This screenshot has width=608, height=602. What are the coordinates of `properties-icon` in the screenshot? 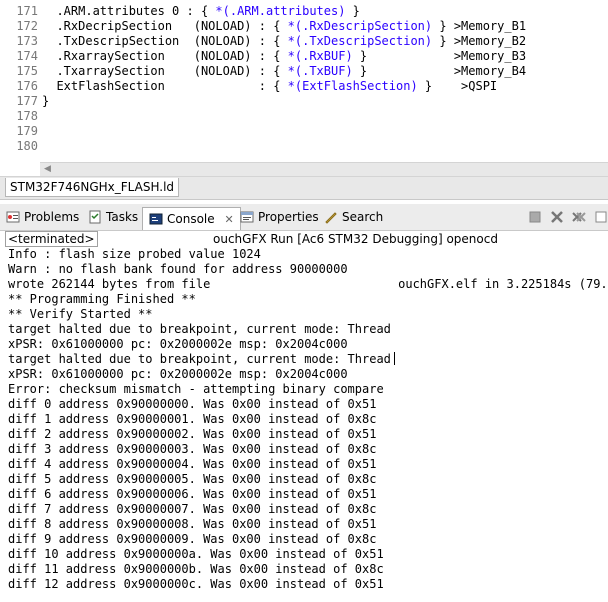 It's located at (247, 217).